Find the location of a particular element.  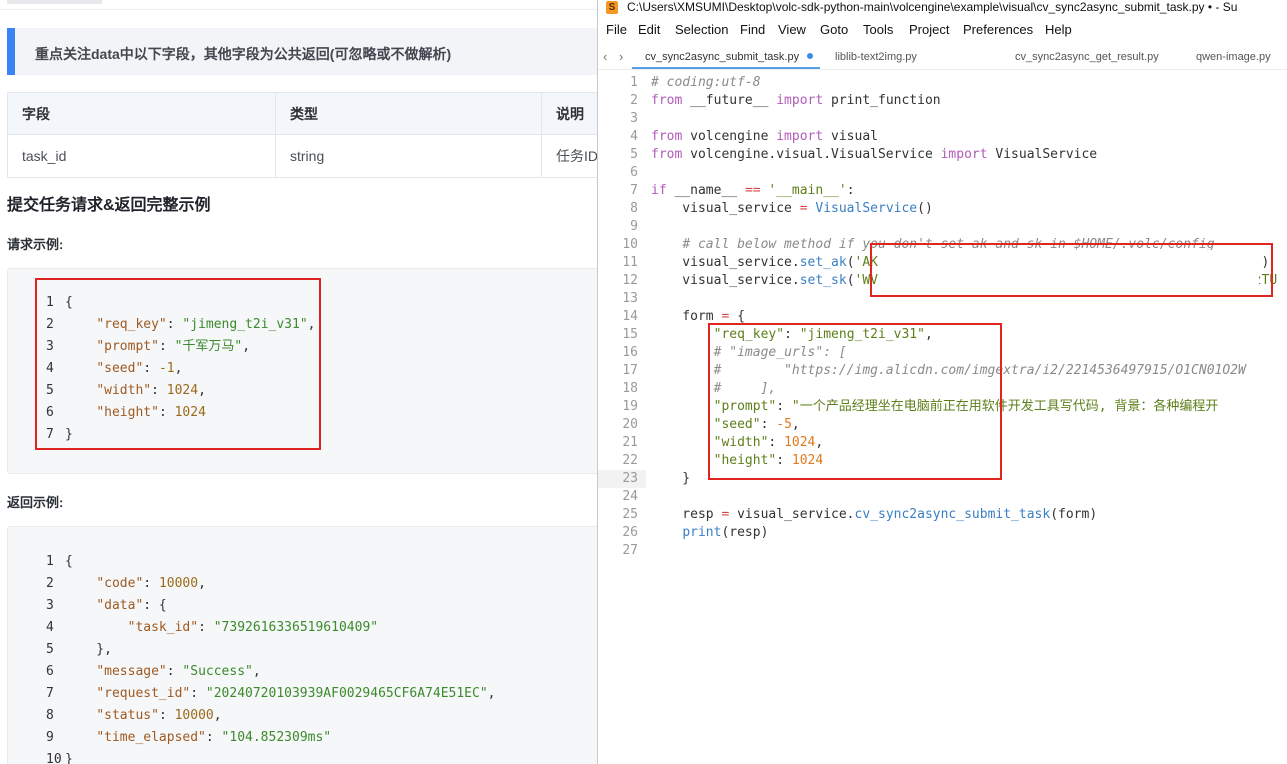

chevron-left-icon: ‹ is located at coordinates (605, 56).